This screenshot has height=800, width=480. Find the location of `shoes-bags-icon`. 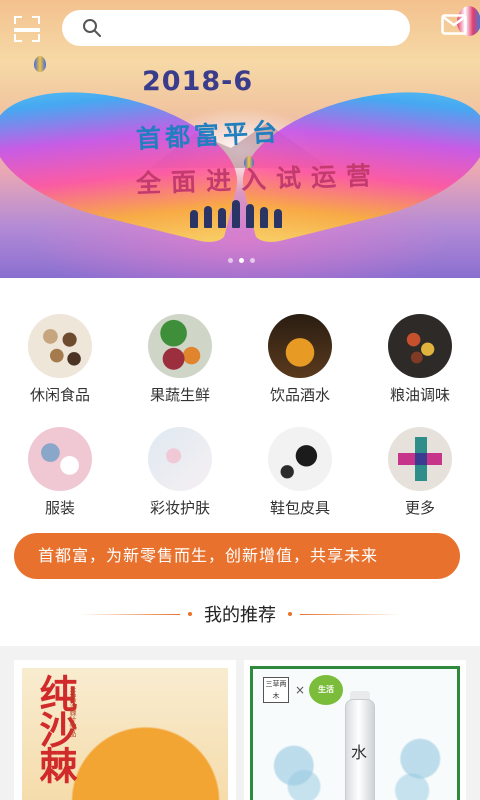

shoes-bags-icon is located at coordinates (300, 459).